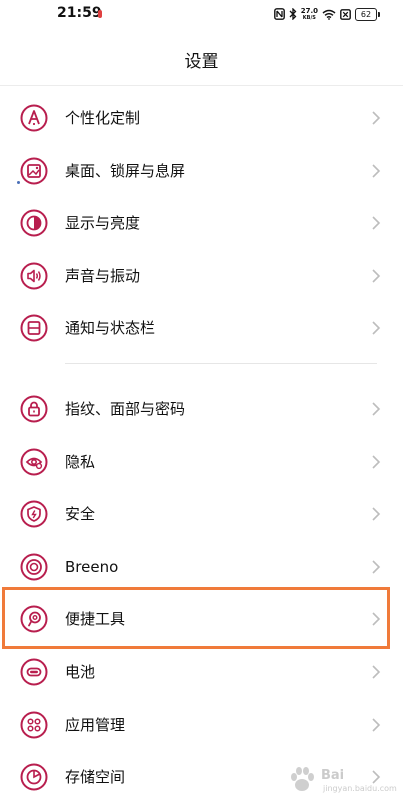 The height and width of the screenshot is (804, 403). Describe the element at coordinates (110, 328) in the screenshot. I see `item-label: 通知与状态栏` at that location.